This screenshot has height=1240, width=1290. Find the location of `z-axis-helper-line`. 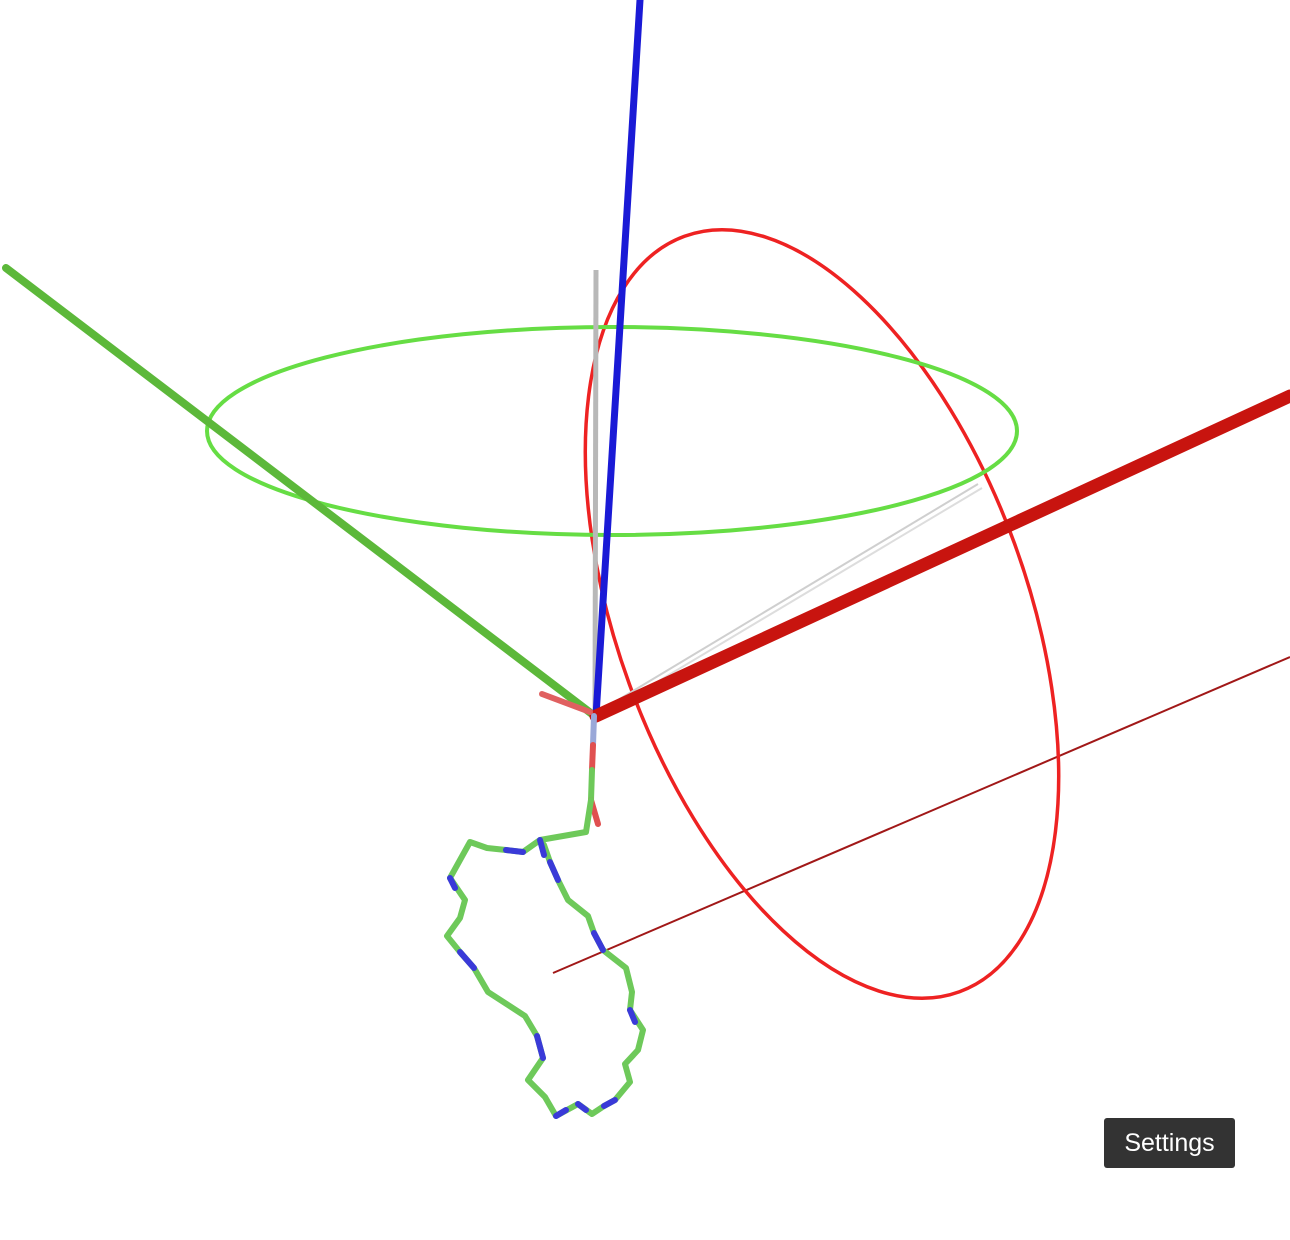

z-axis-helper-line is located at coordinates (595, 492).